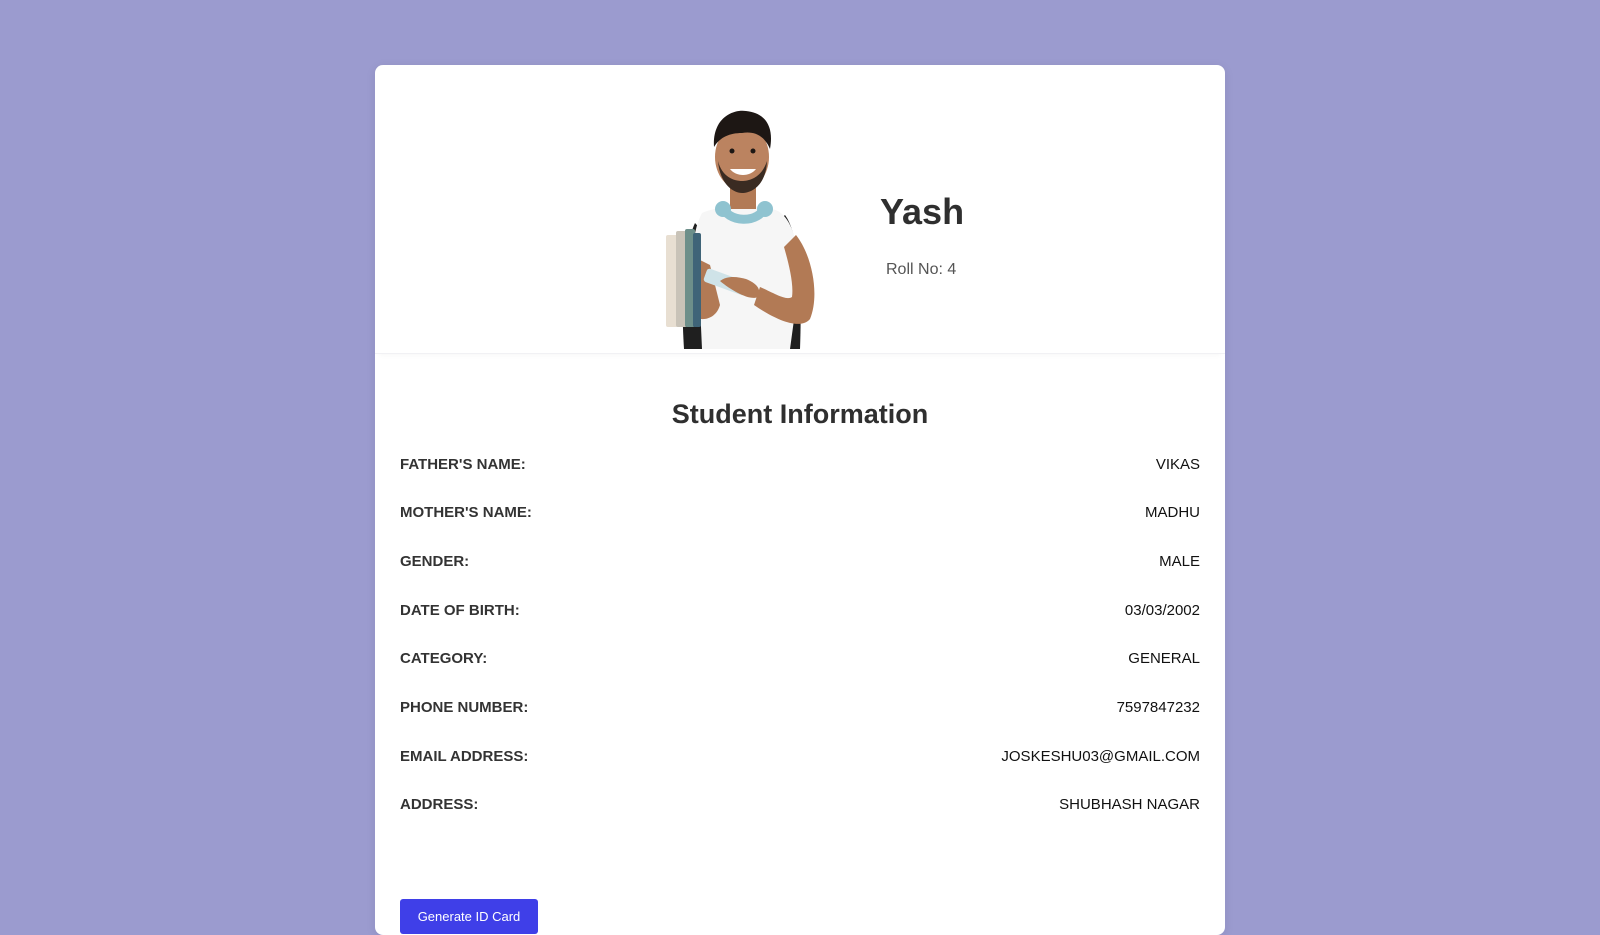  I want to click on roll-value: 4, so click(952, 269).